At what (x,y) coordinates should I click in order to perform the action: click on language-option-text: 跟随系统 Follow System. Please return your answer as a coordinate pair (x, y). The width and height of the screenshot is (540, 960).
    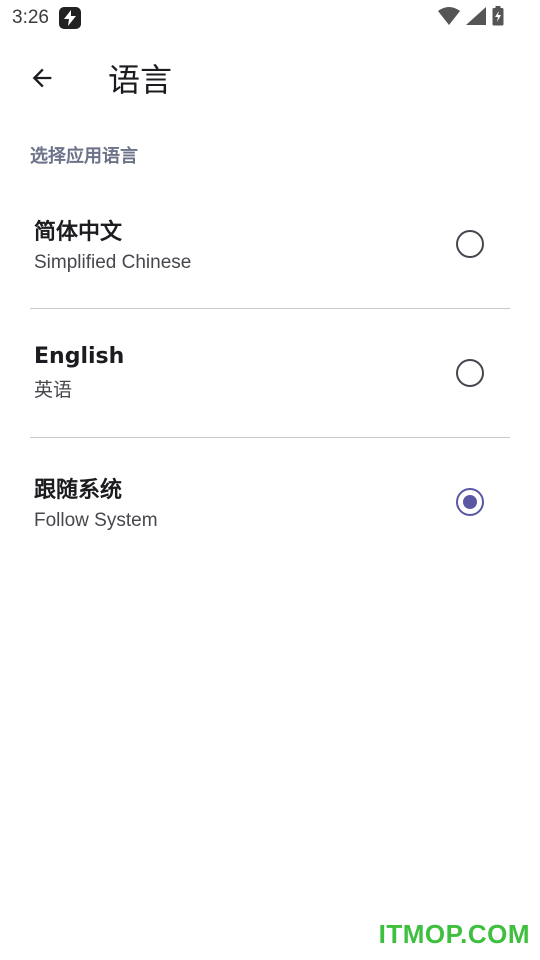
    Looking at the image, I should click on (94, 502).